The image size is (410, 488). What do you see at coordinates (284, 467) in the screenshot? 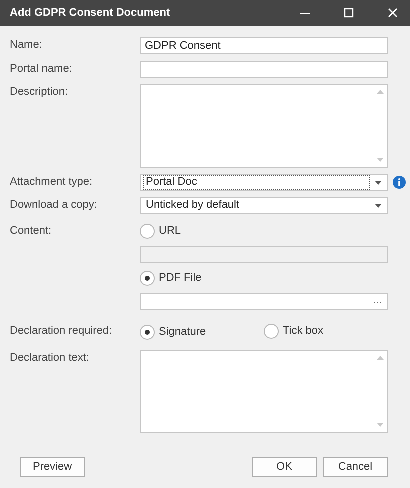
I see `ok-button: OK` at bounding box center [284, 467].